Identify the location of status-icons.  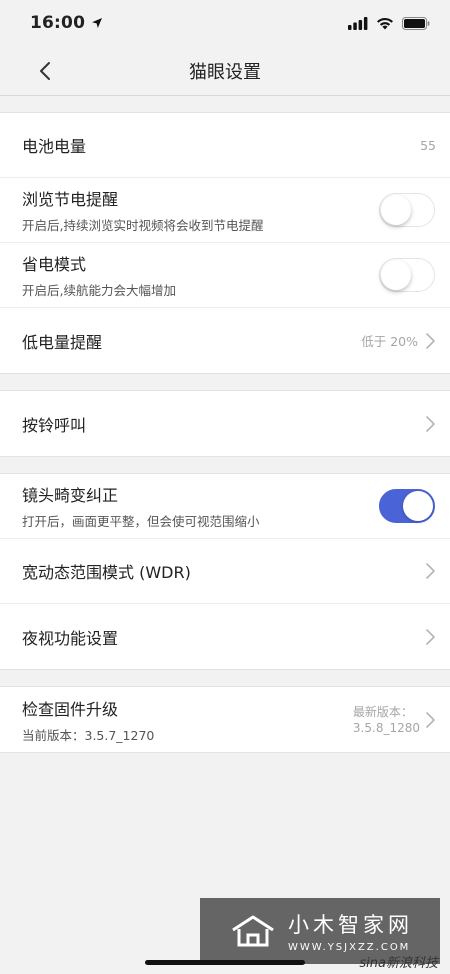
(389, 23).